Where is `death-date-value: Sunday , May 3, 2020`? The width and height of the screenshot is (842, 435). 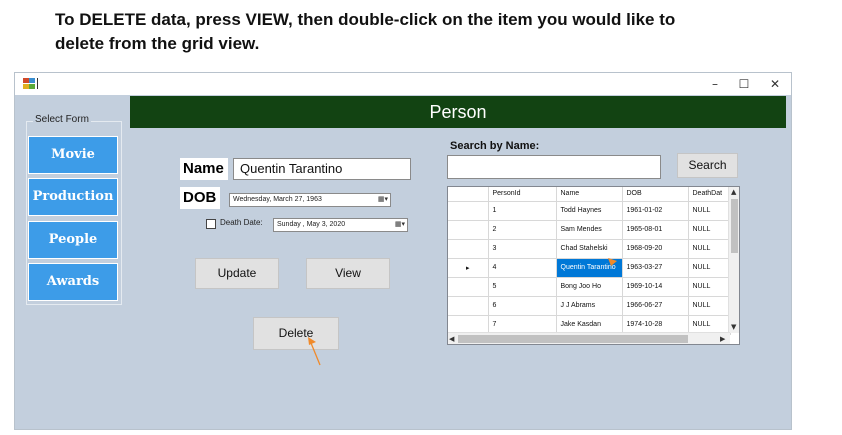
death-date-value: Sunday , May 3, 2020 is located at coordinates (311, 224).